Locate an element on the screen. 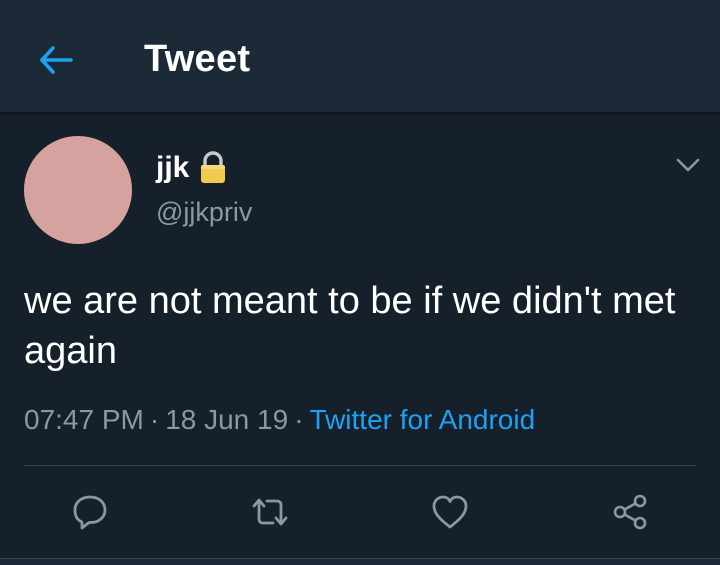  retweet-button is located at coordinates (270, 512).